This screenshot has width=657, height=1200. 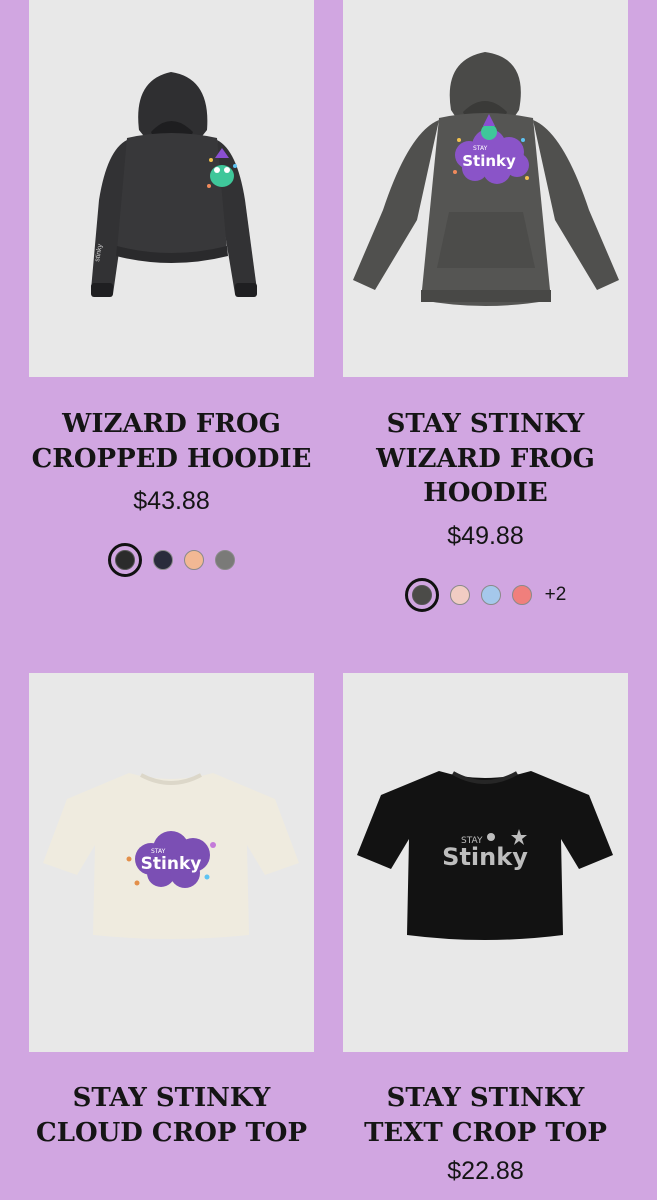 I want to click on color-swatches: +2, so click(x=485, y=594).